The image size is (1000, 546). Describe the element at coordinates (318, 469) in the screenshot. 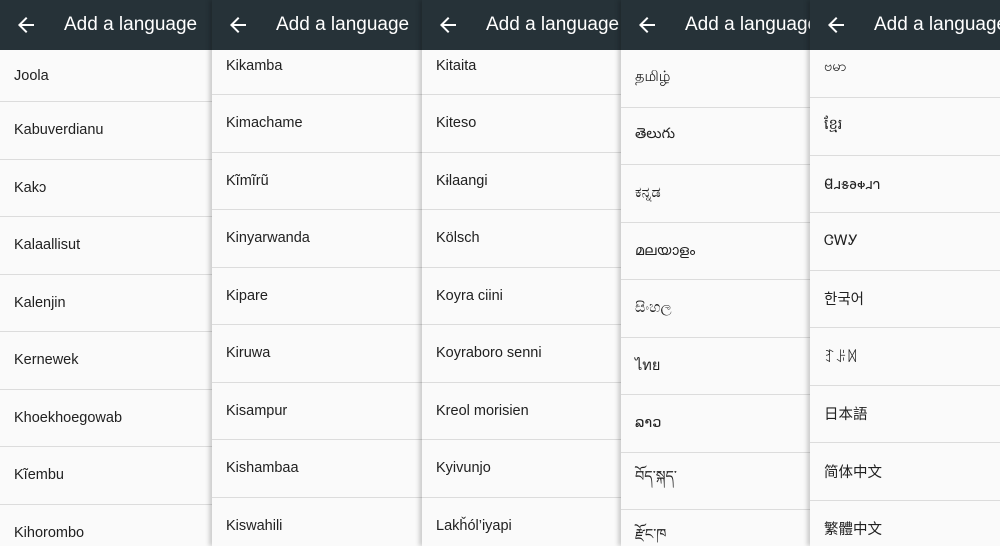

I see `language-item: Kishambaa` at that location.